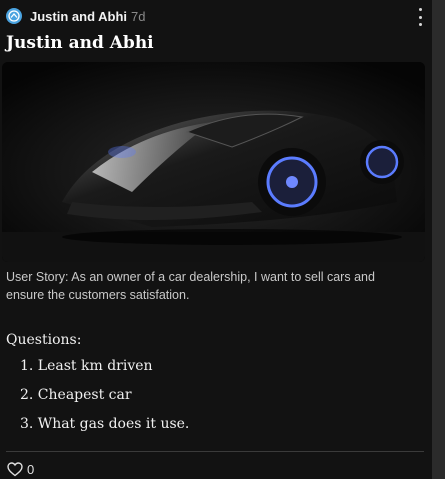 The image size is (445, 479). I want to click on post-age: 7d, so click(138, 16).